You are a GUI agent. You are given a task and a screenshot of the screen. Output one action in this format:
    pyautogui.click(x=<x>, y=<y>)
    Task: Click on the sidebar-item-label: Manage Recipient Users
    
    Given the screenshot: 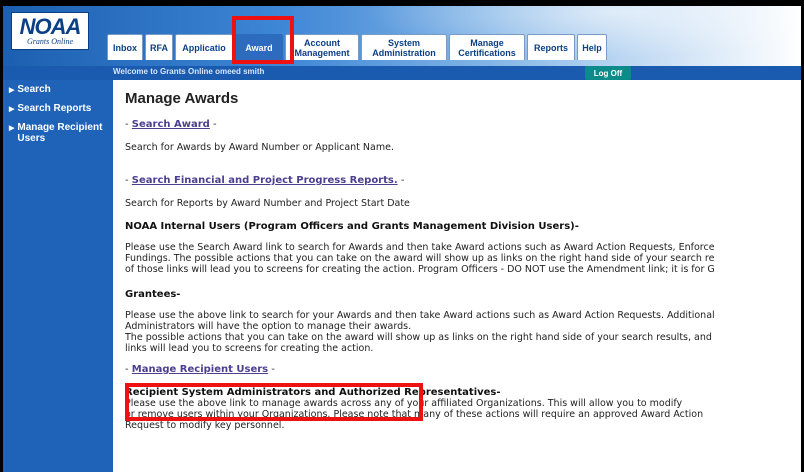 What is the action you would take?
    pyautogui.click(x=60, y=133)
    